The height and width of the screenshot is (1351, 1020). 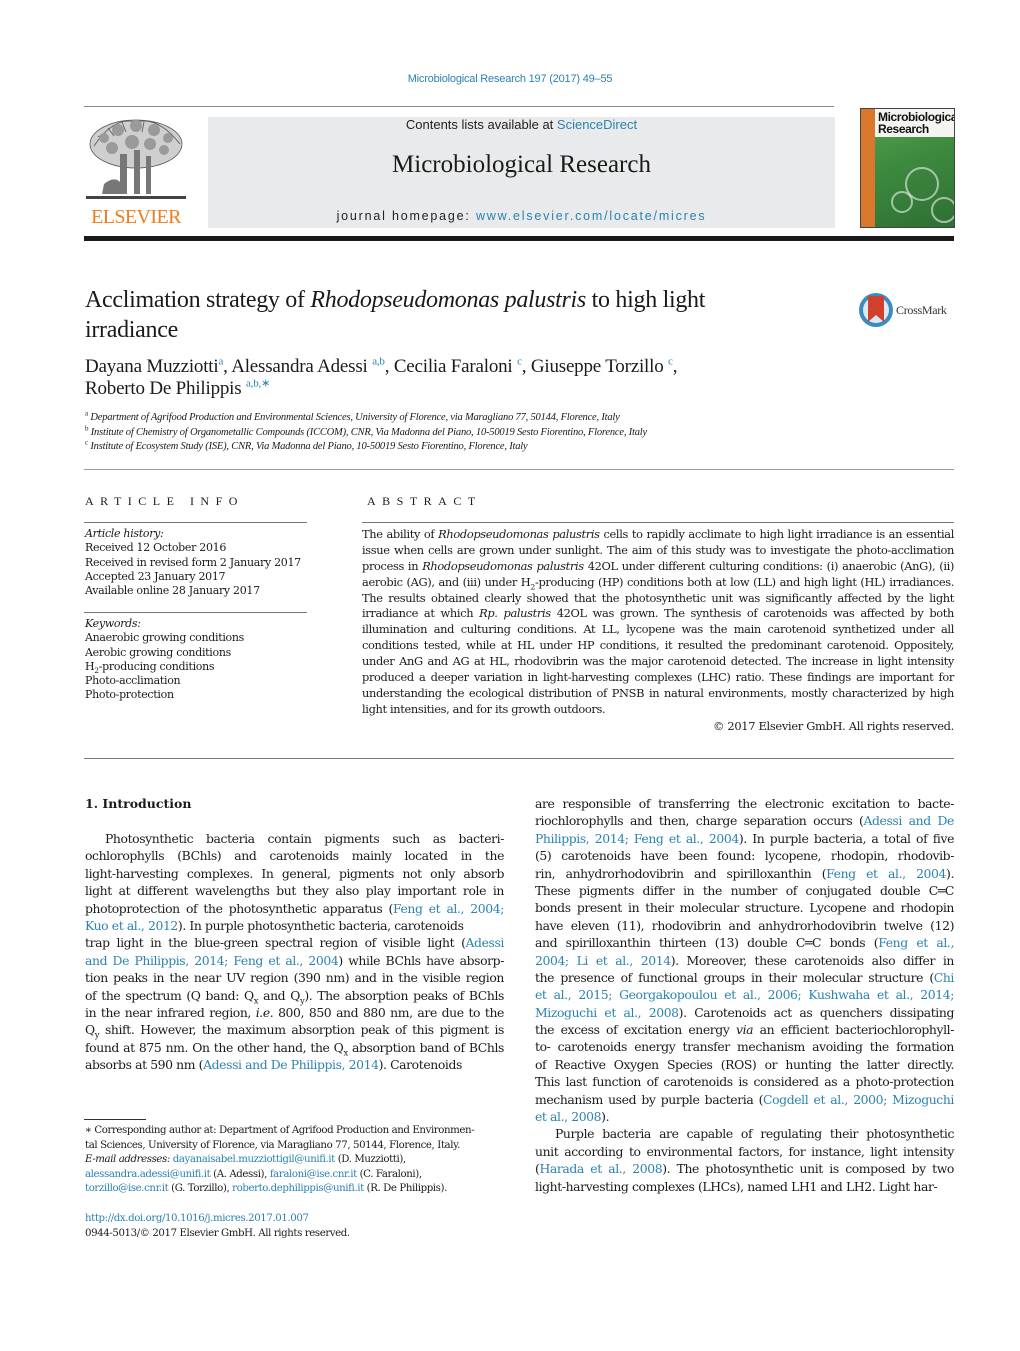 I want to click on text-run: process in, so click(x=392, y=565).